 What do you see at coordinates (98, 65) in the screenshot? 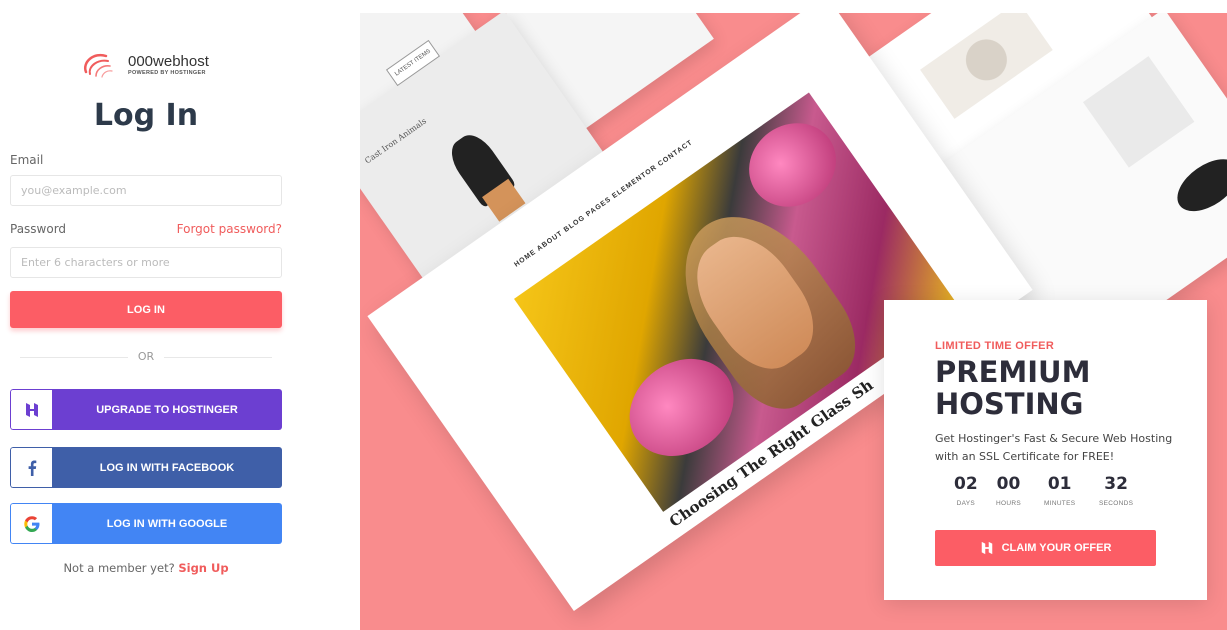
I see `swirl-logo-icon` at bounding box center [98, 65].